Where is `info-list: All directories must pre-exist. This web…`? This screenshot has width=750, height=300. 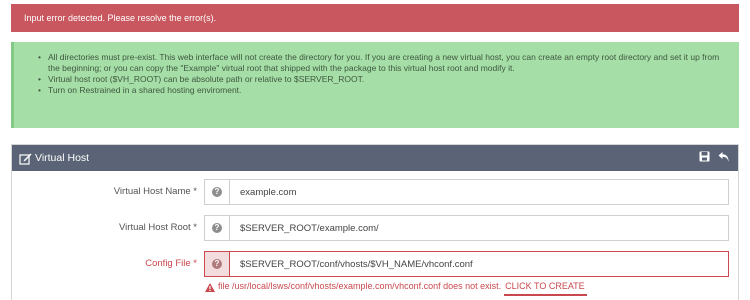
info-list: All directories must pre-exist. This web… is located at coordinates (382, 74).